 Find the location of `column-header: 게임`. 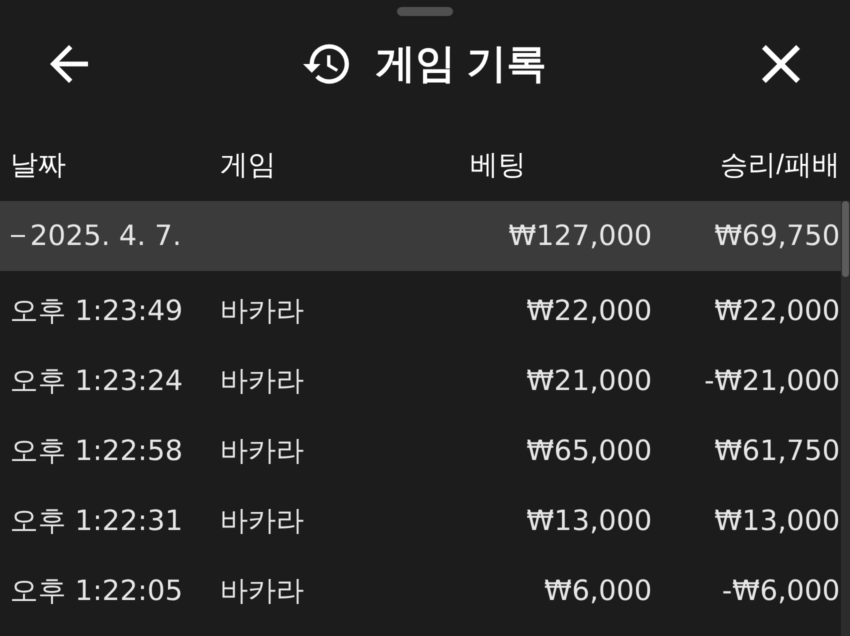

column-header: 게임 is located at coordinates (248, 165).